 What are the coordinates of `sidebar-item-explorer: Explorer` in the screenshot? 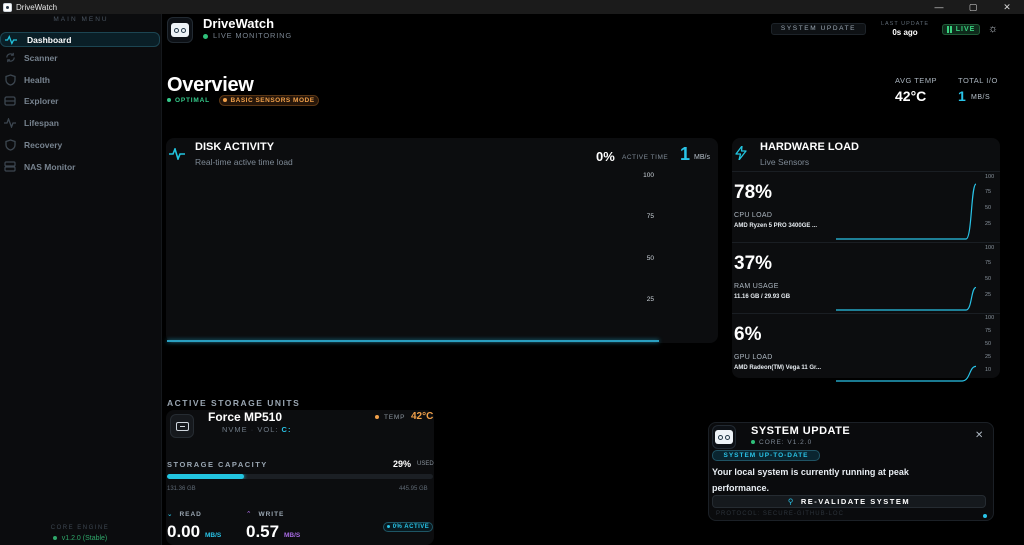 It's located at (81, 102).